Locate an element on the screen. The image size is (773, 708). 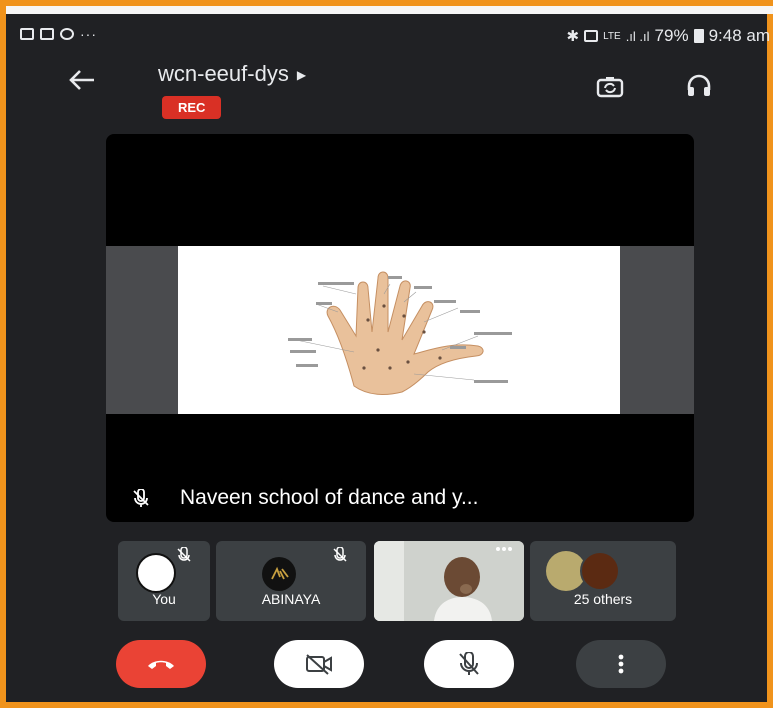
participant-video-image is located at coordinates (449, 581).